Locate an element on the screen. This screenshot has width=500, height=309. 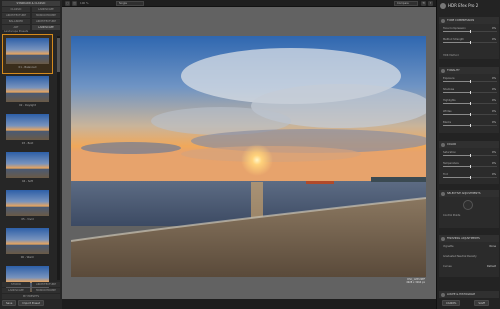
color-section: COLOR Saturation 0% Temperature 0% Tint 0% is located at coordinates (469, 162).